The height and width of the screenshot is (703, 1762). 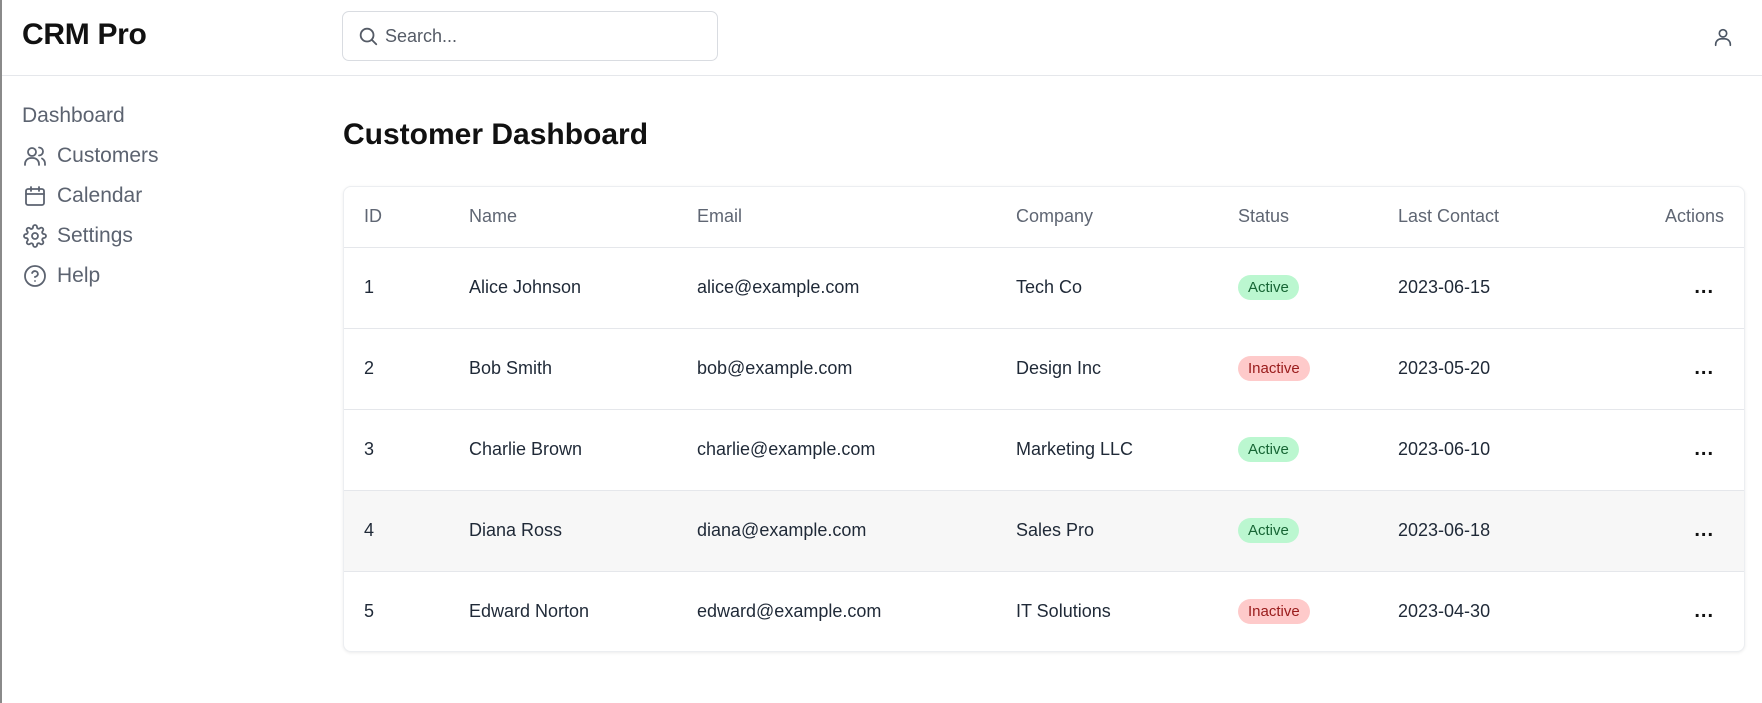 What do you see at coordinates (1127, 369) in the screenshot?
I see `cell-company: Design Inc` at bounding box center [1127, 369].